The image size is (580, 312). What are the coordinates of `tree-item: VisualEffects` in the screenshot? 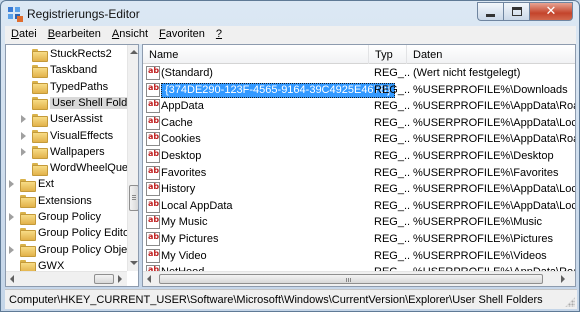 It's located at (66, 136).